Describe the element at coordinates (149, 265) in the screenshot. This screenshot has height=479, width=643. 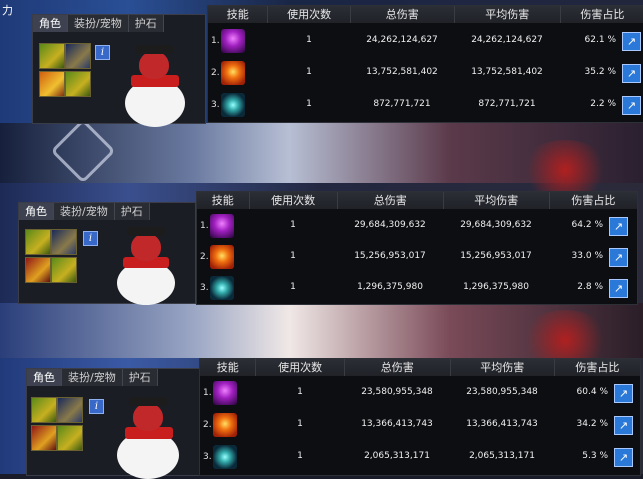
I see `character-avatar` at that location.